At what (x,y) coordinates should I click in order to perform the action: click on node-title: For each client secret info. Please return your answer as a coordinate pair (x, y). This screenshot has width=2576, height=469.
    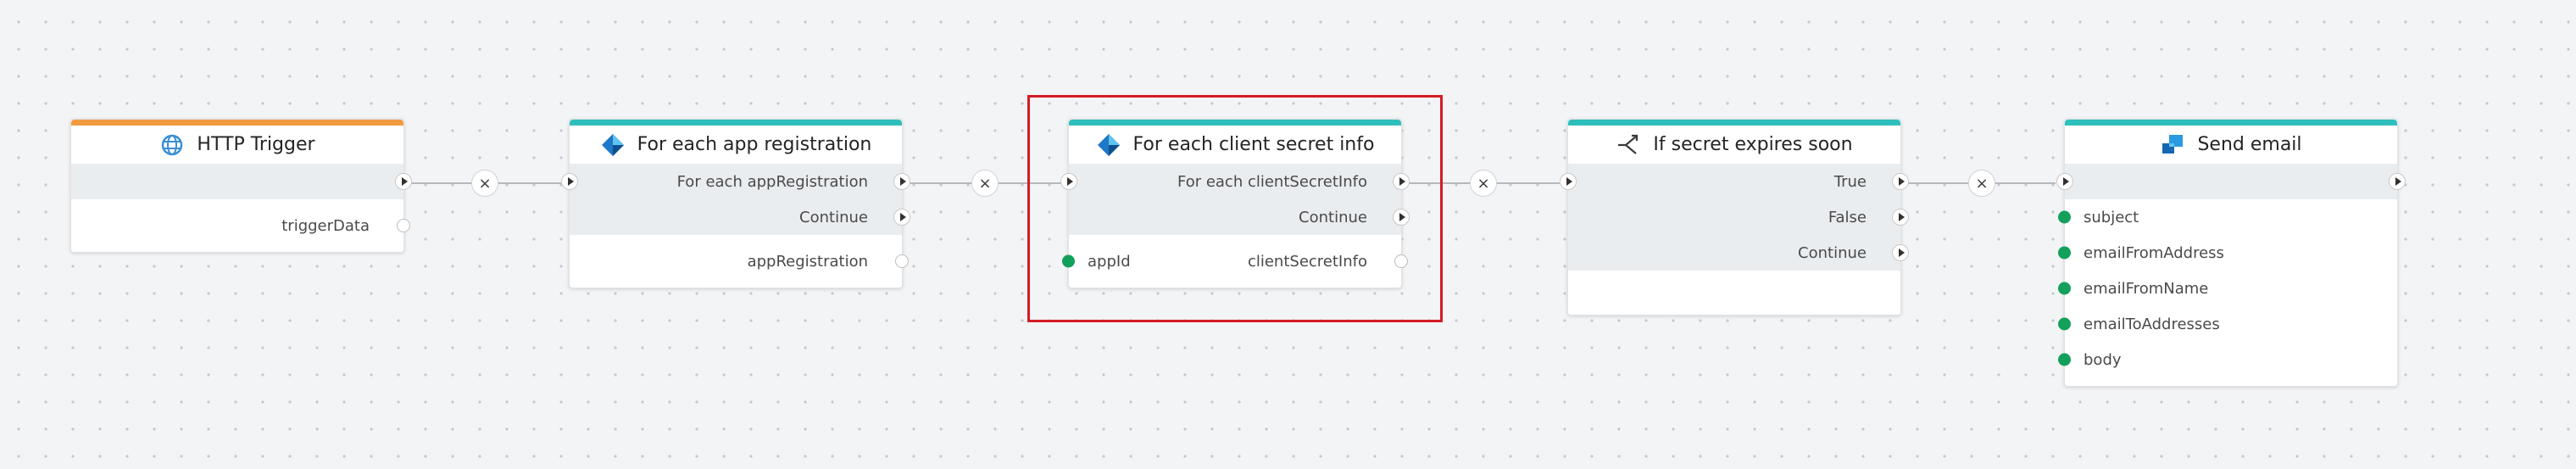
    Looking at the image, I should click on (1253, 144).